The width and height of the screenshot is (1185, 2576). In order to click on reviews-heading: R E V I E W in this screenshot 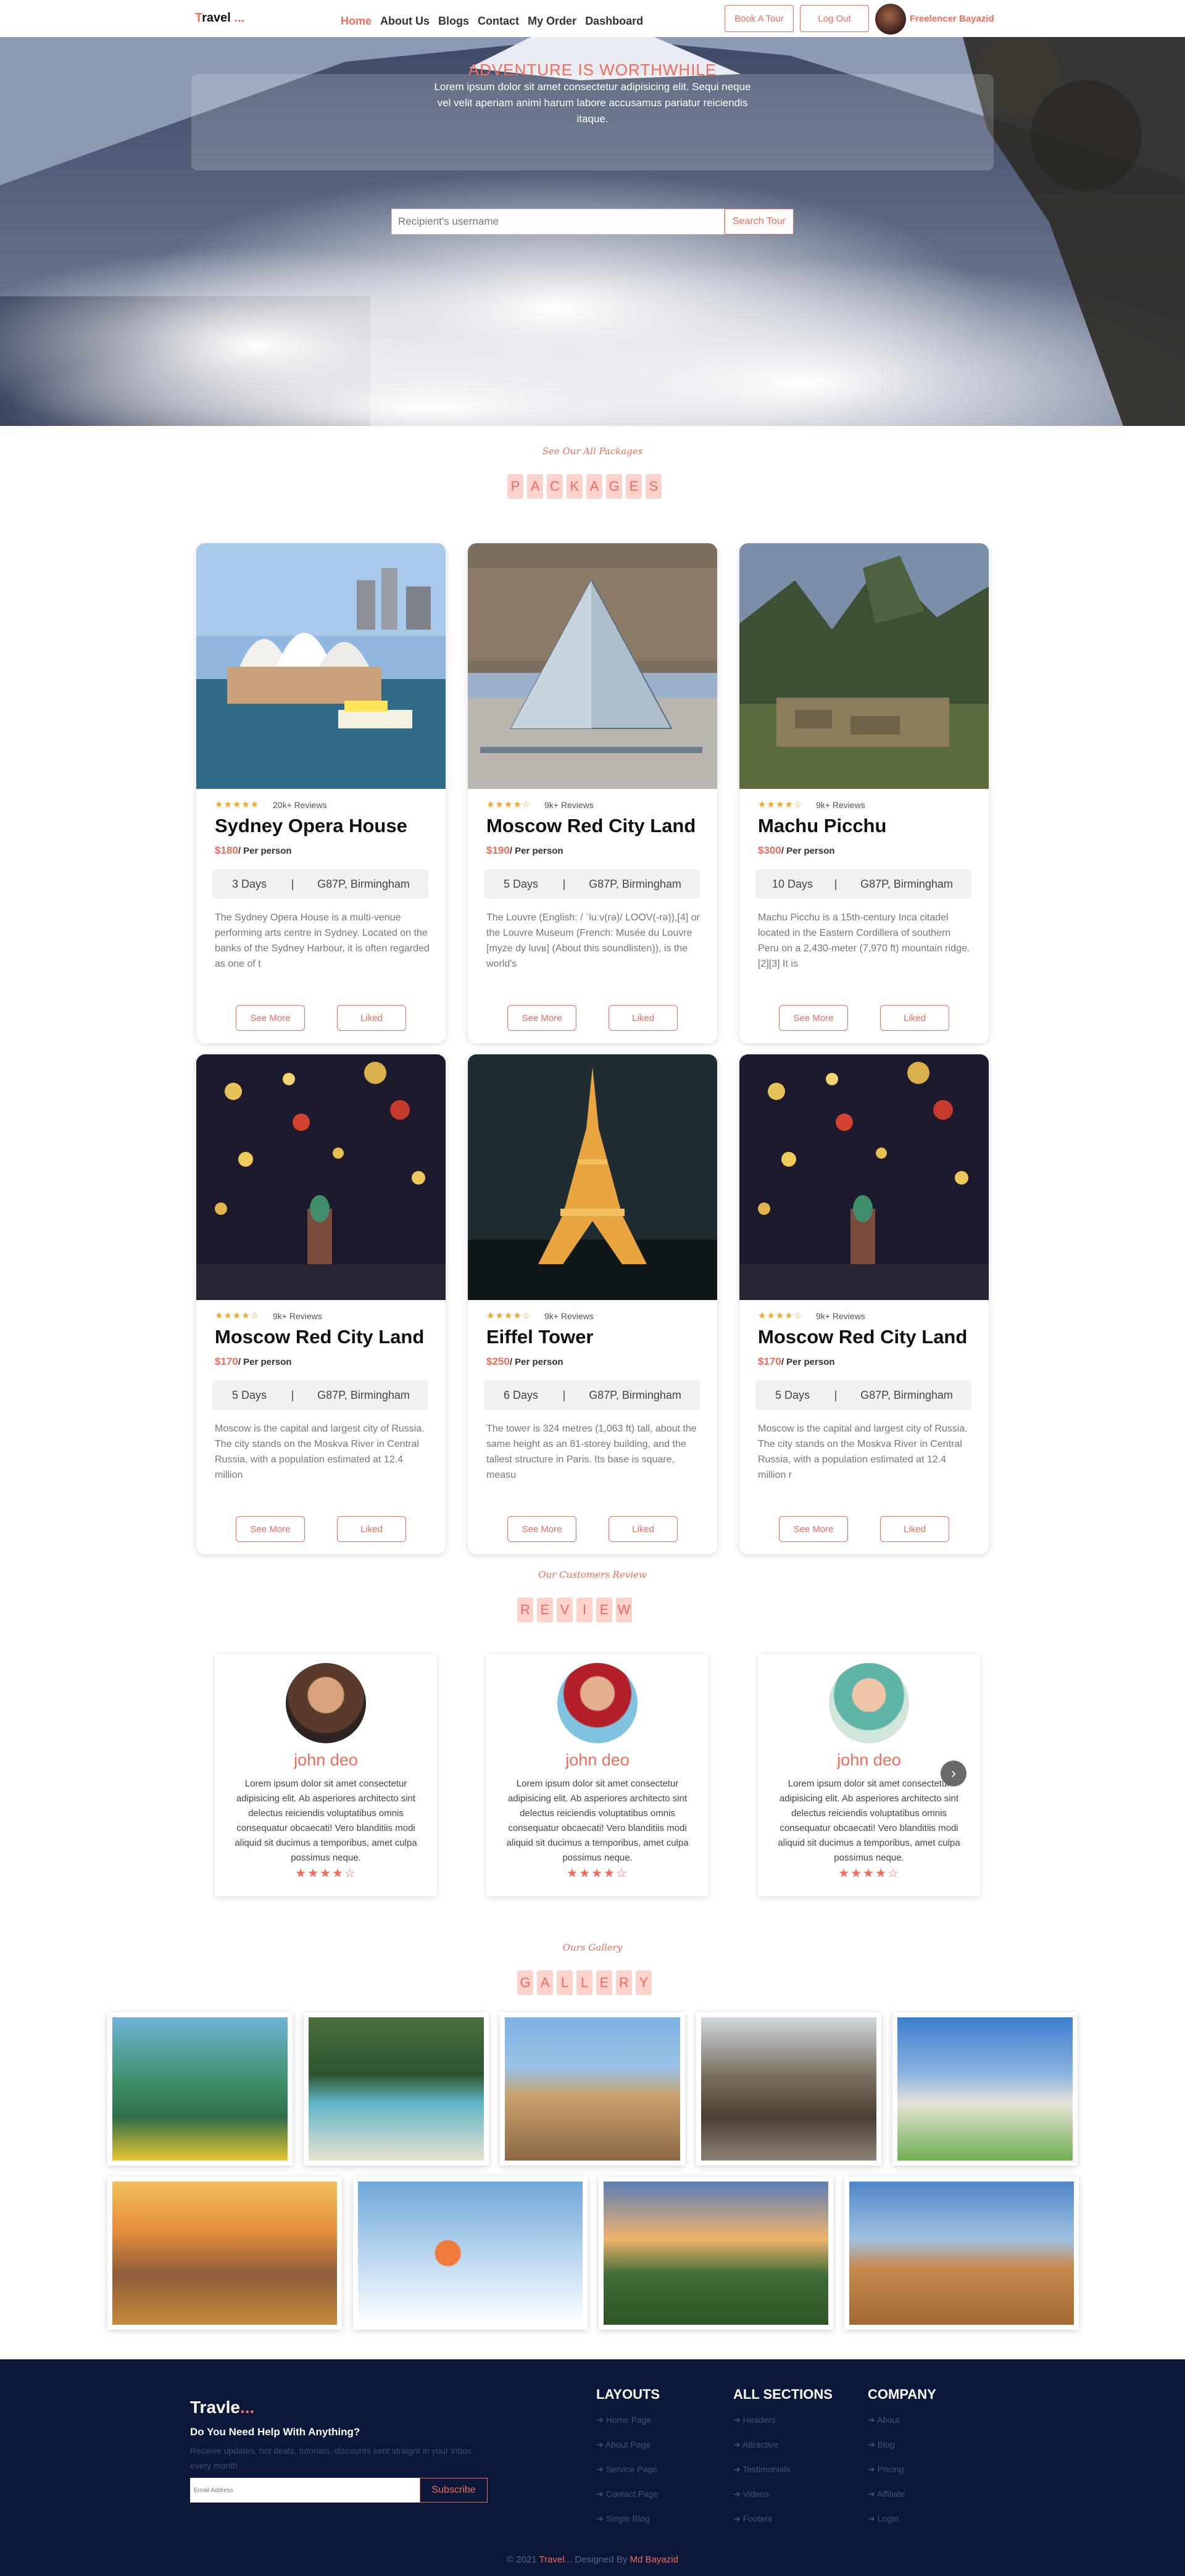, I will do `click(574, 1610)`.